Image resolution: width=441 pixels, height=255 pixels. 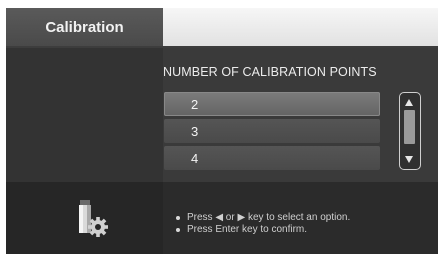 What do you see at coordinates (270, 72) in the screenshot?
I see `calibration-points-heading: NUMBER OF CALIBRATION POINTS` at bounding box center [270, 72].